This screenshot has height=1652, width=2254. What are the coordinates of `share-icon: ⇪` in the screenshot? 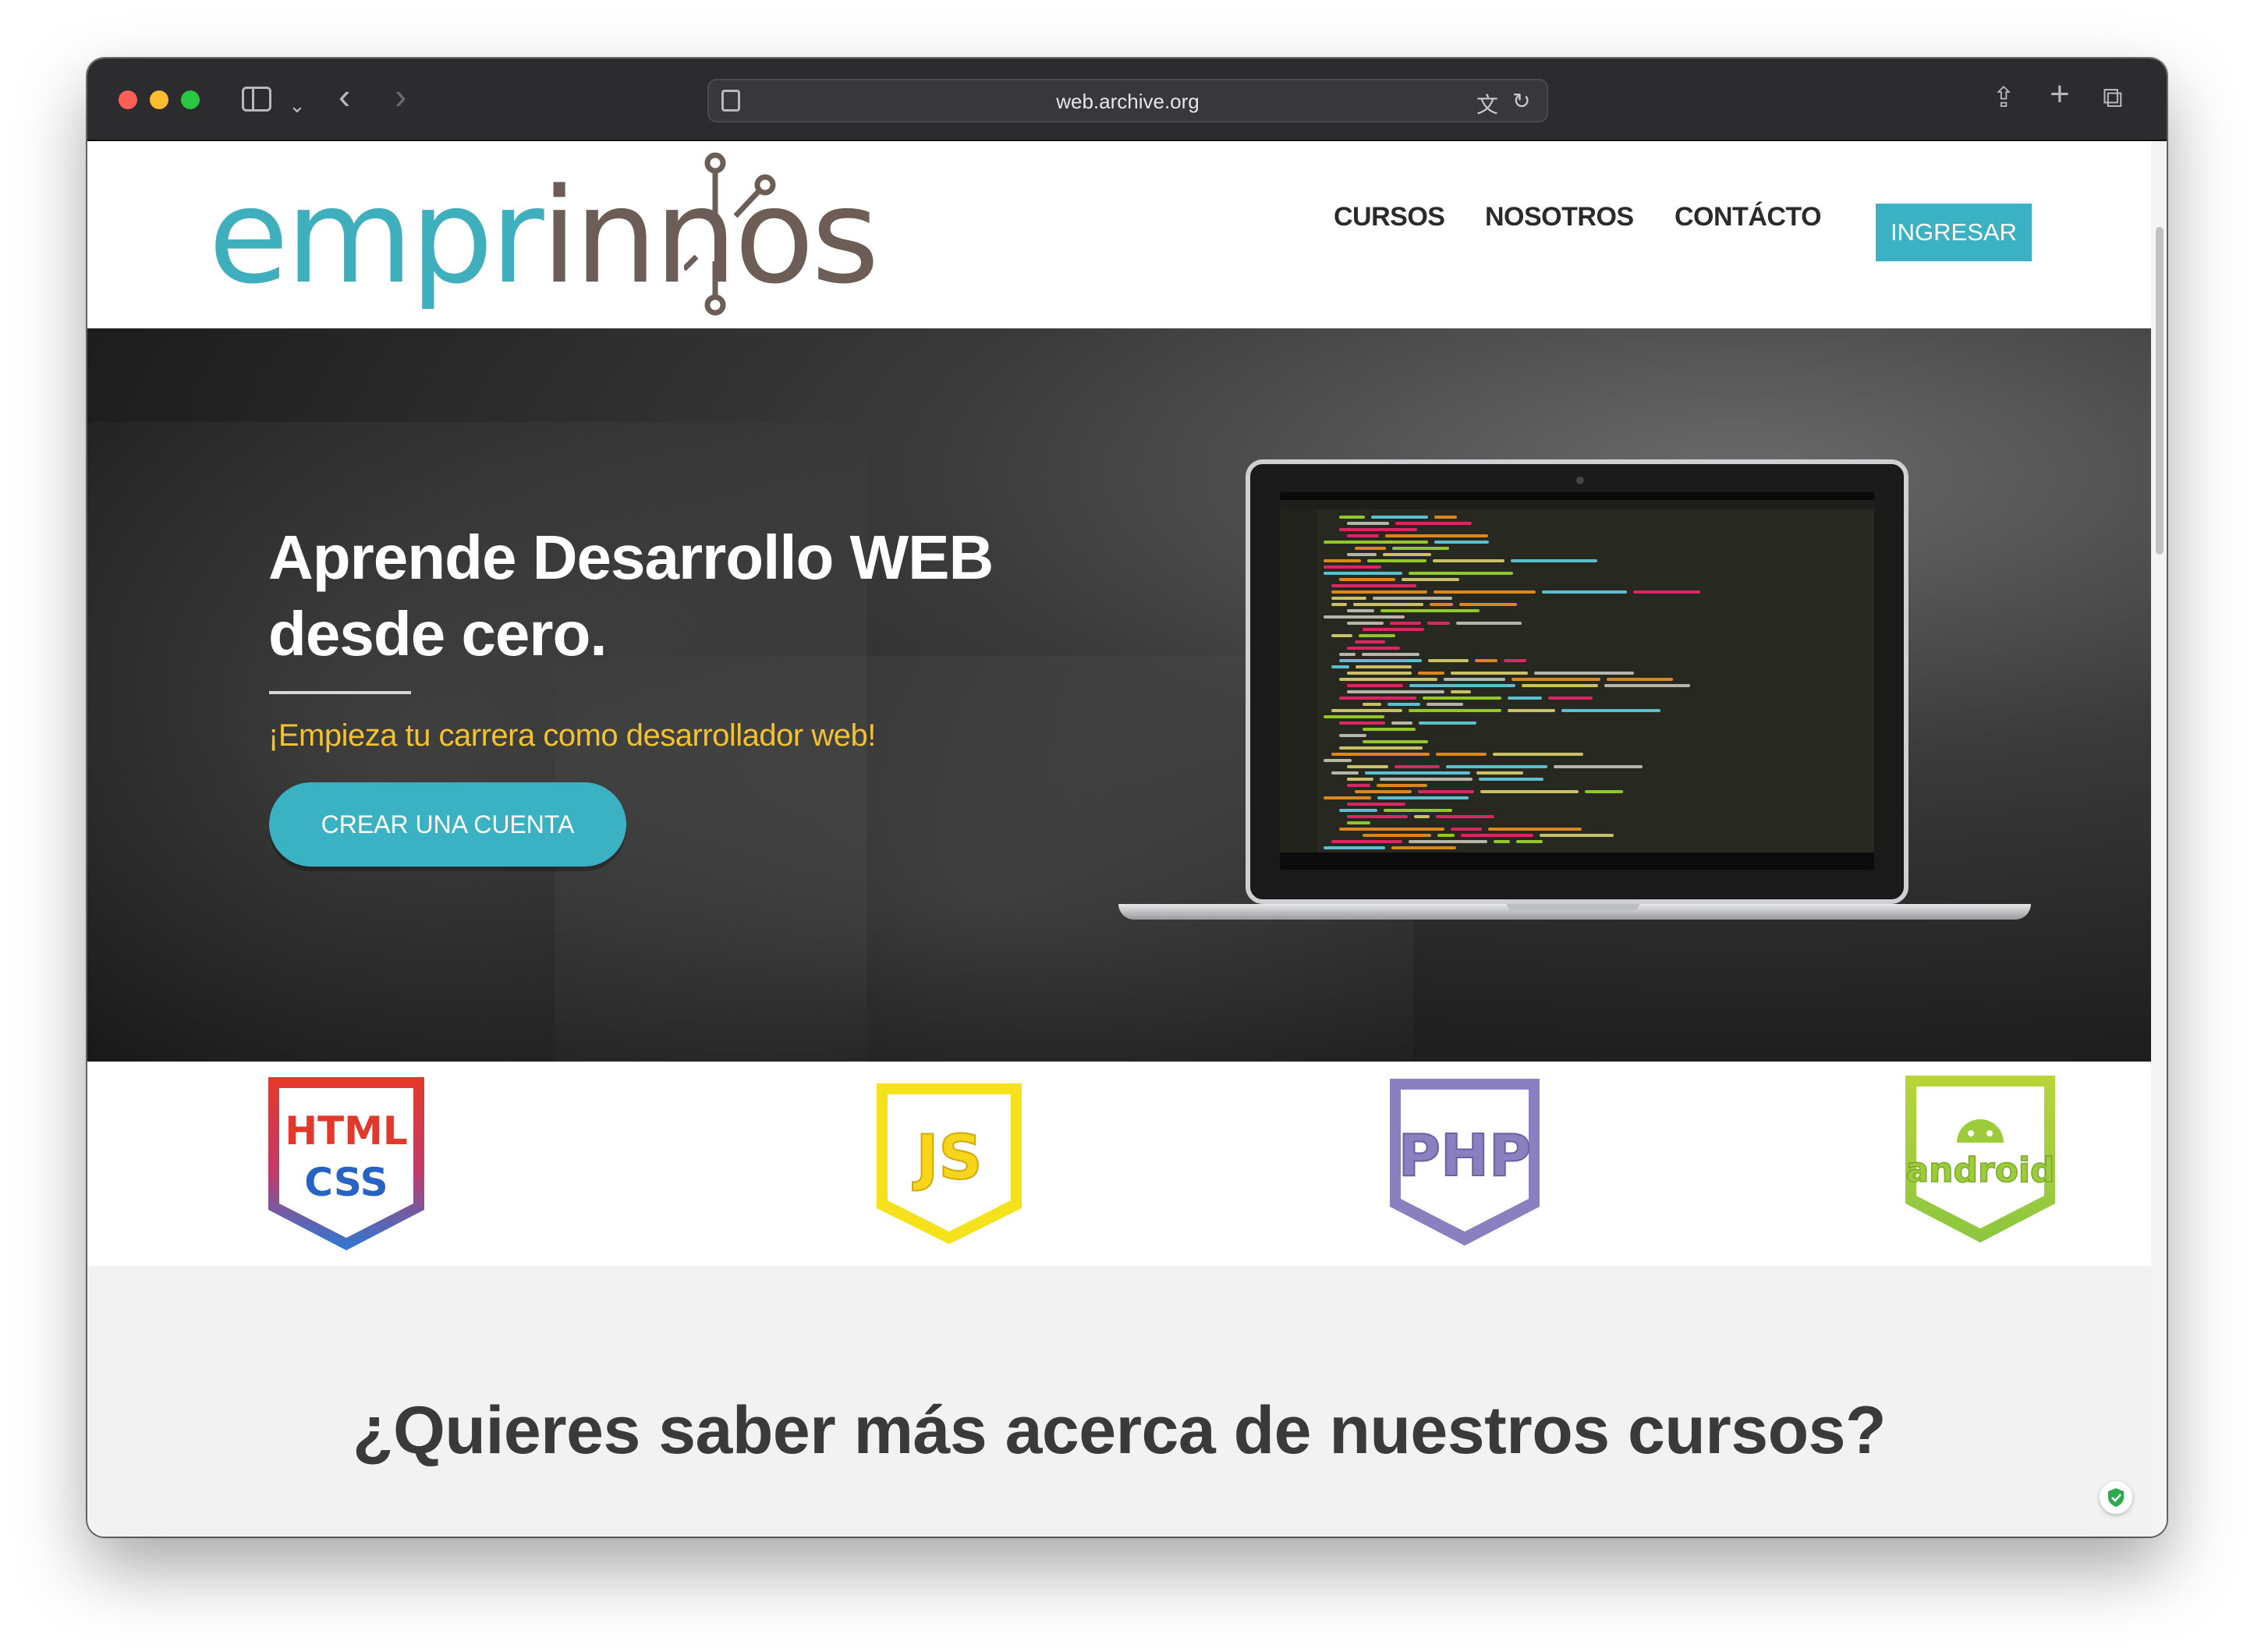 It's located at (2003, 97).